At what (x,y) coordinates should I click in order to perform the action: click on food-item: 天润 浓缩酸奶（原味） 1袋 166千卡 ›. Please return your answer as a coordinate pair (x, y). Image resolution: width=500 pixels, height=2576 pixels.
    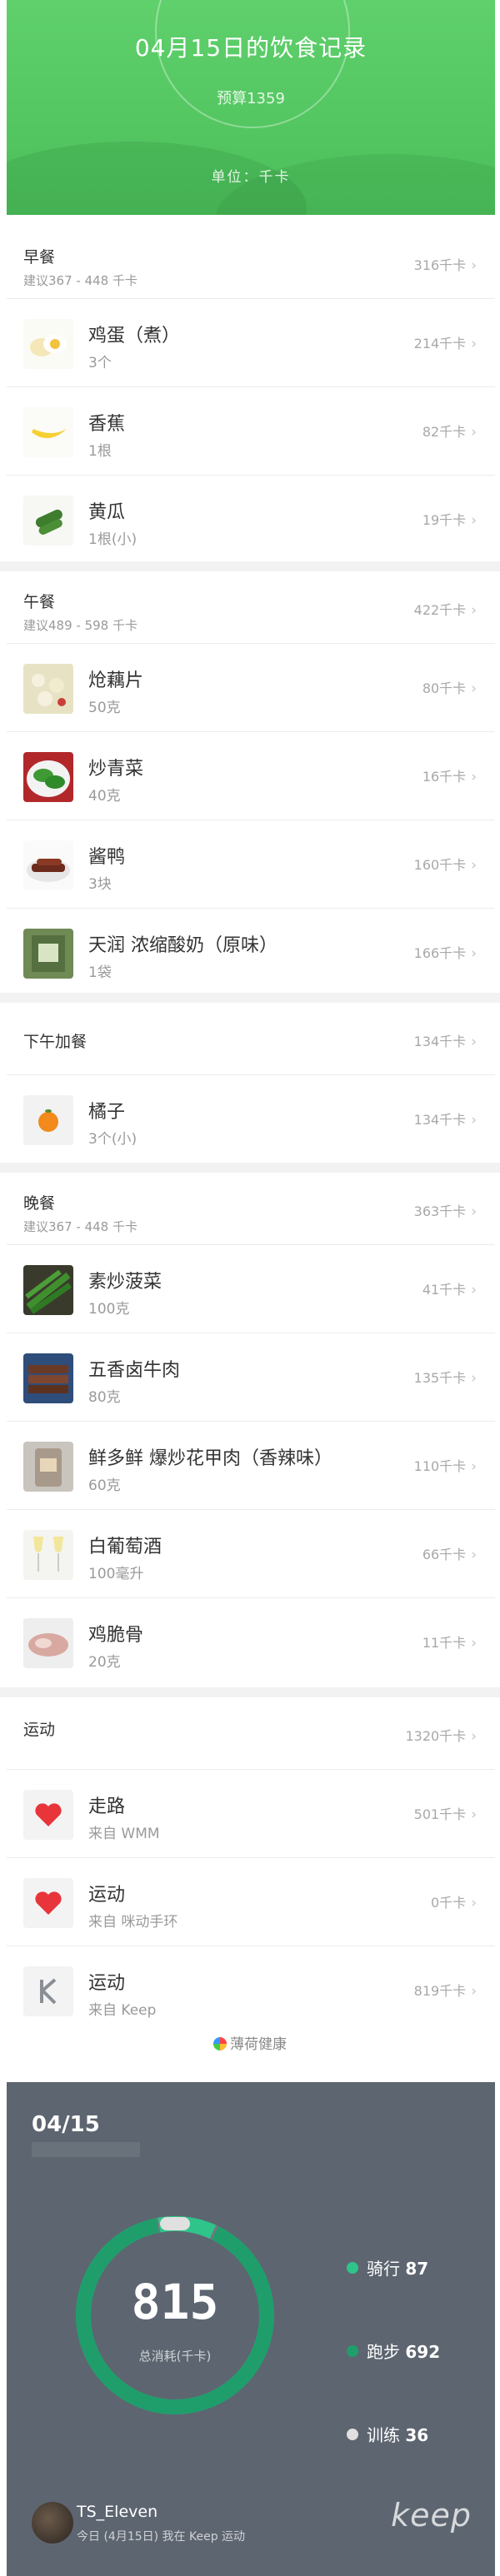
    Looking at the image, I should click on (251, 953).